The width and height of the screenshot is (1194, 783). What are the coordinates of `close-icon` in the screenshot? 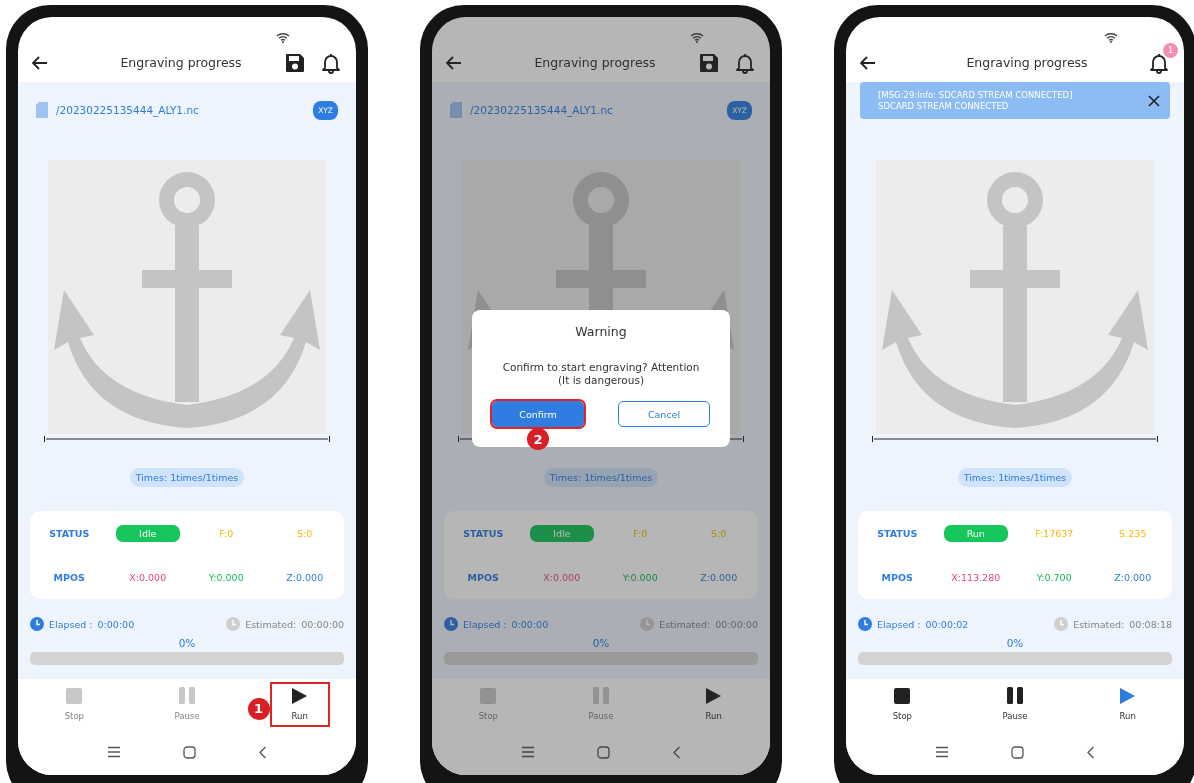 It's located at (1154, 100).